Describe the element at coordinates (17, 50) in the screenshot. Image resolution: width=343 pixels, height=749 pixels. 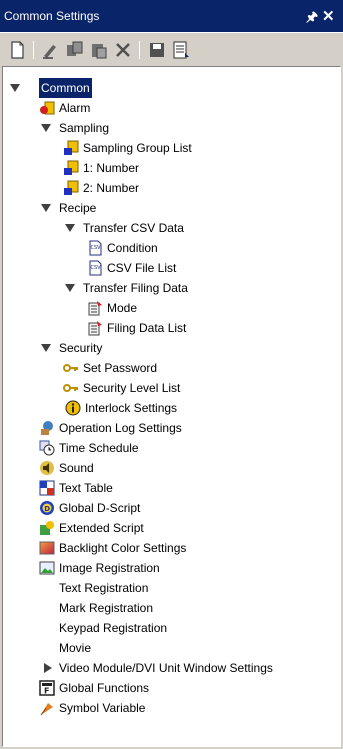
I see `new-icon` at that location.